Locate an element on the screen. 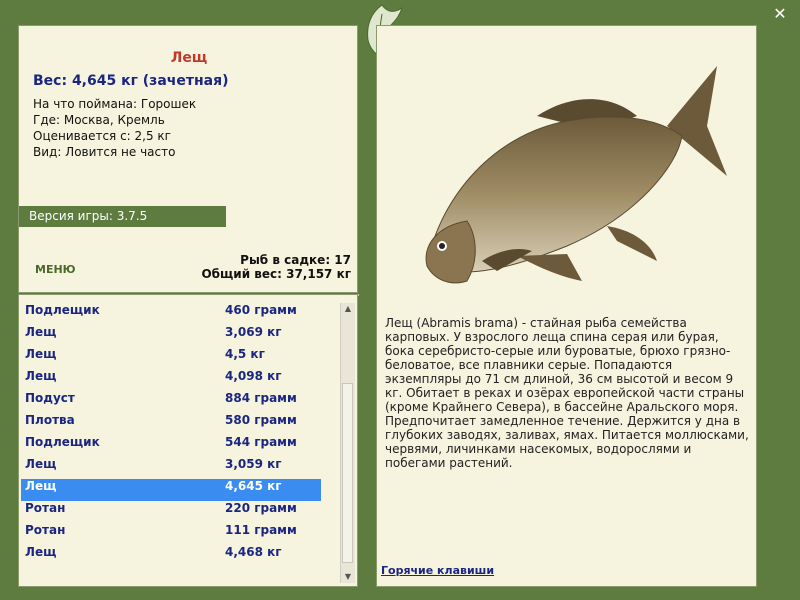  scroll-down-icon: ▼ is located at coordinates (348, 577).